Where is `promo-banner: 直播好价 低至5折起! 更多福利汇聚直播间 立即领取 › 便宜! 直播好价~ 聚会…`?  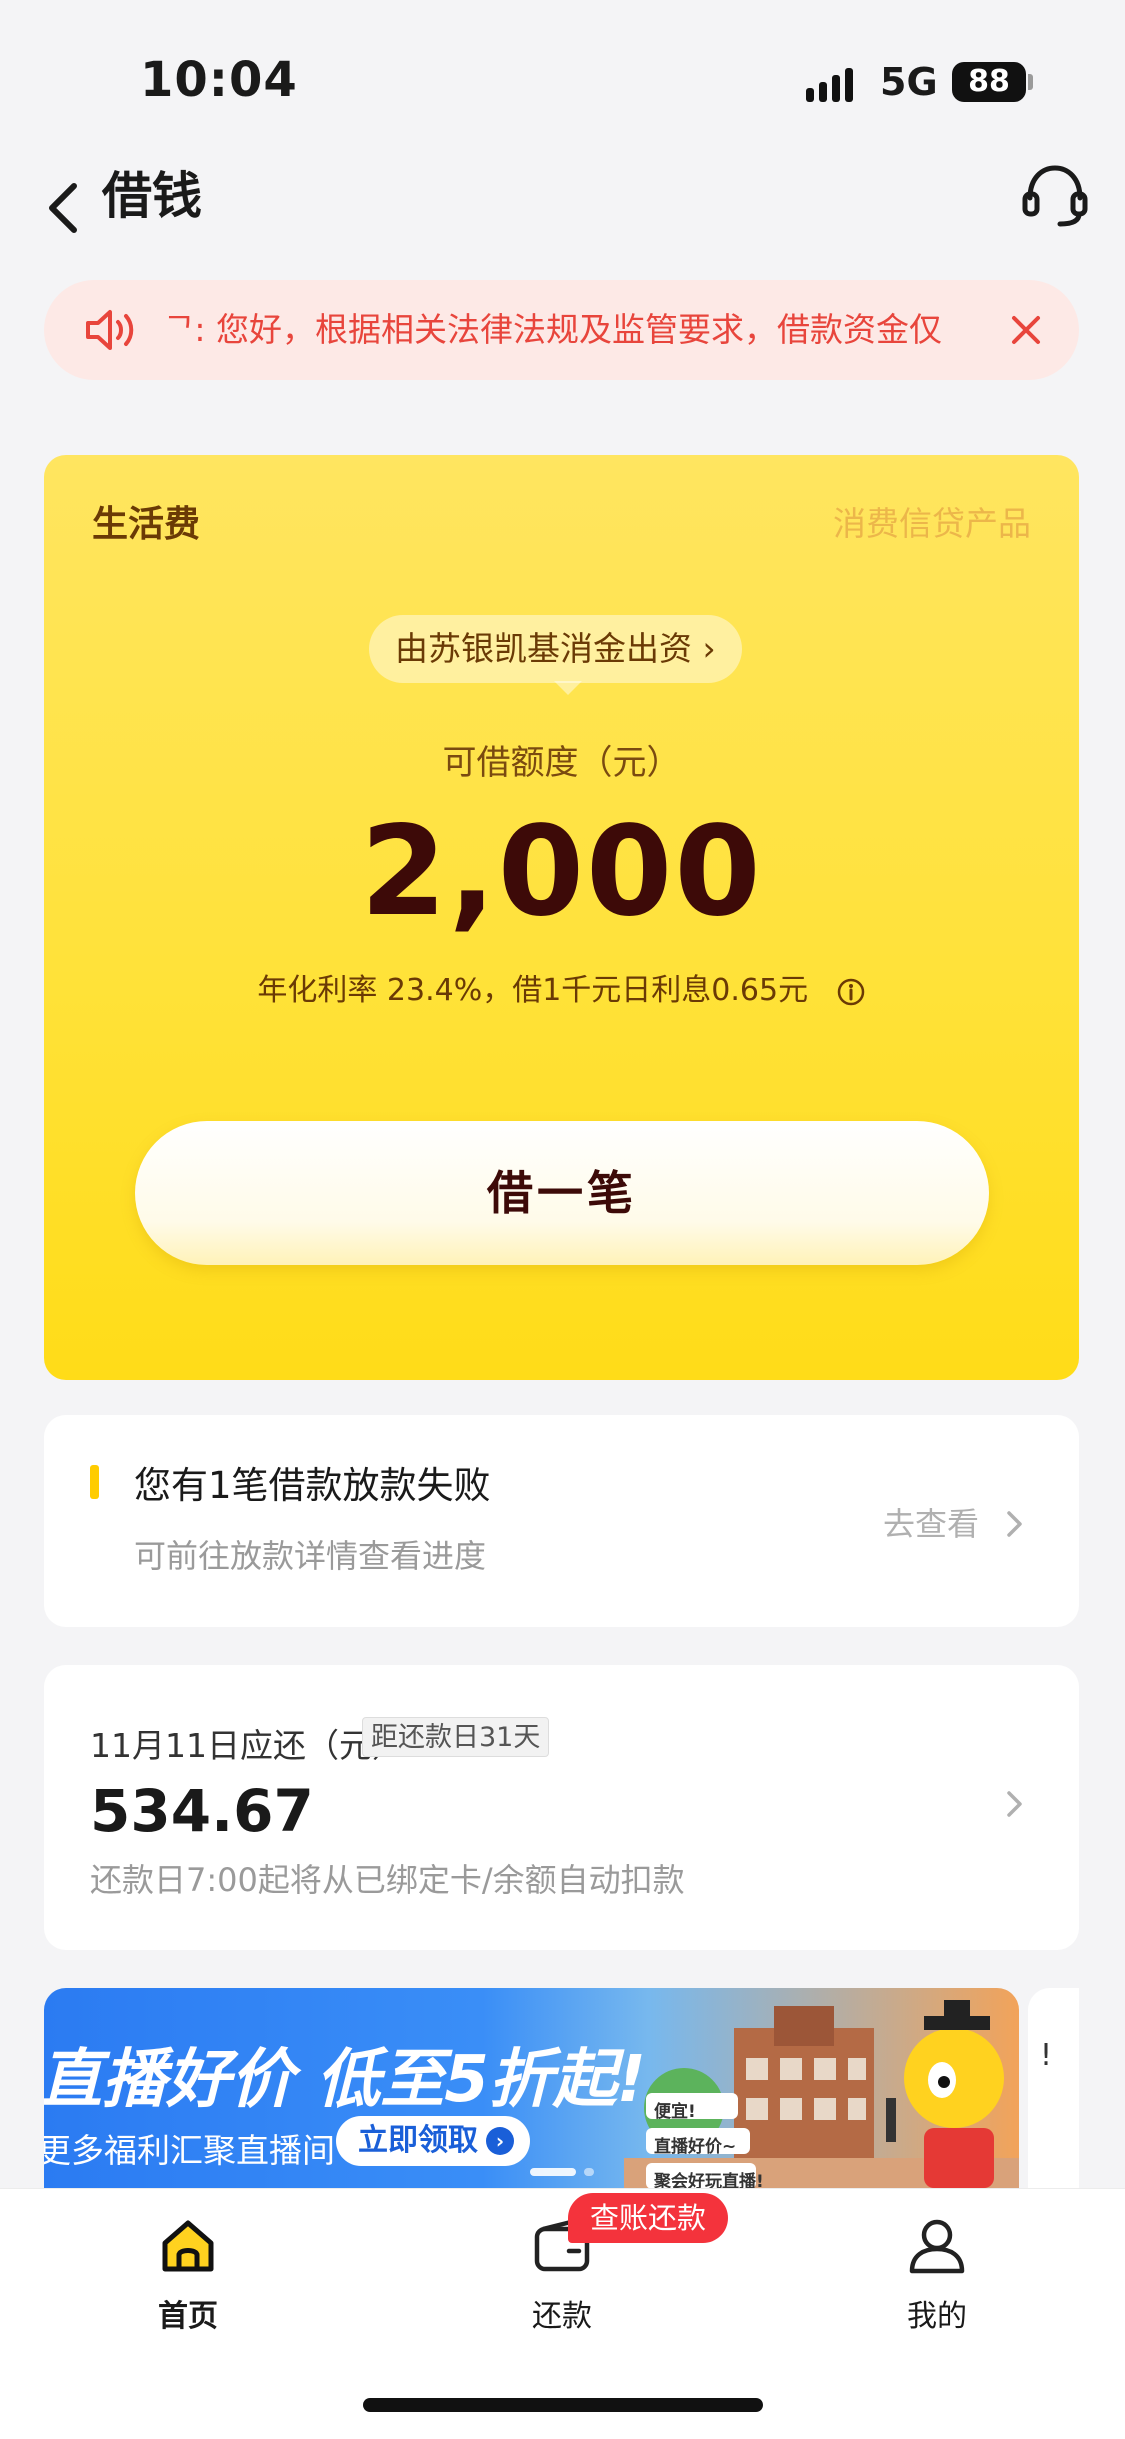
promo-banner: 直播好价 低至5折起! 更多福利汇聚直播间 立即领取 › 便宜! 直播好价~ 聚会… is located at coordinates (531, 2088).